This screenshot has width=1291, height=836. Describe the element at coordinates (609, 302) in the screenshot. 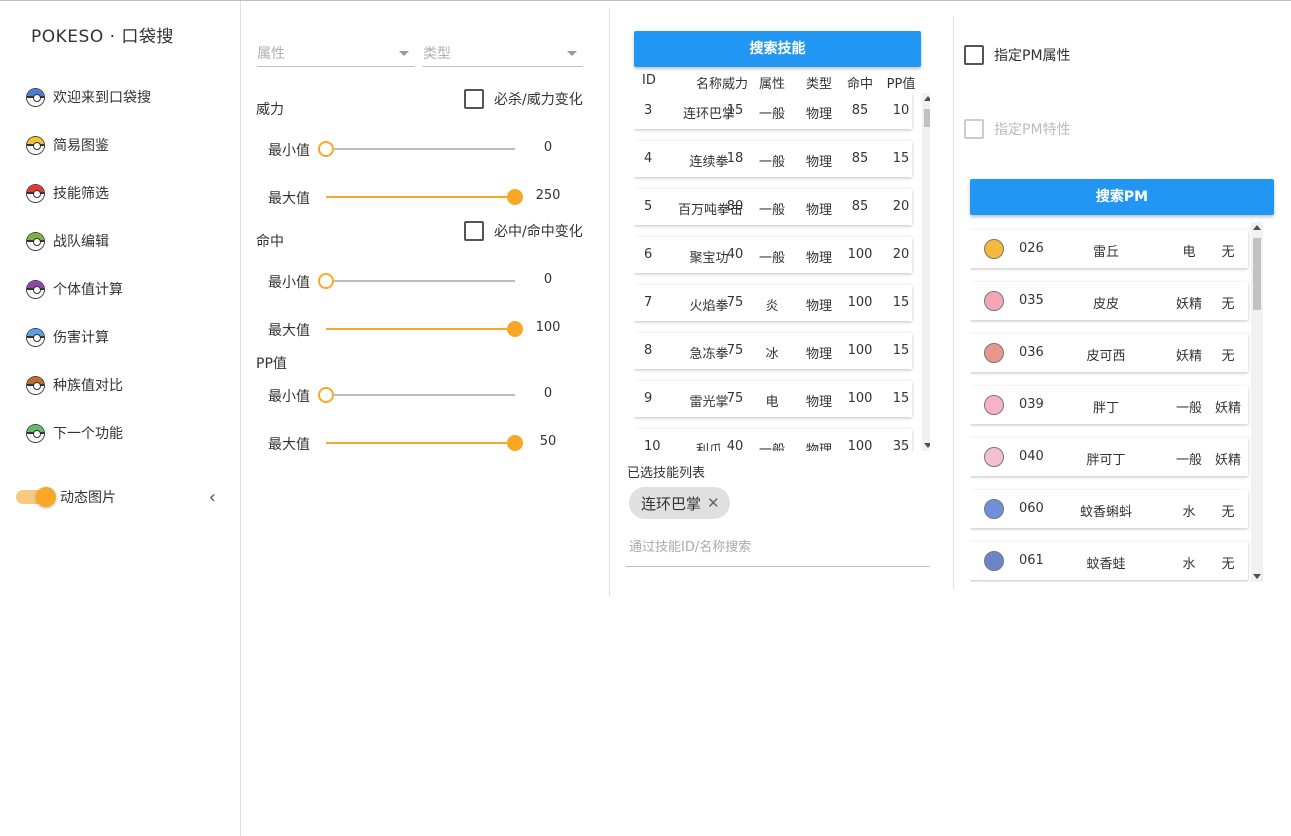

I see `column-divider` at that location.